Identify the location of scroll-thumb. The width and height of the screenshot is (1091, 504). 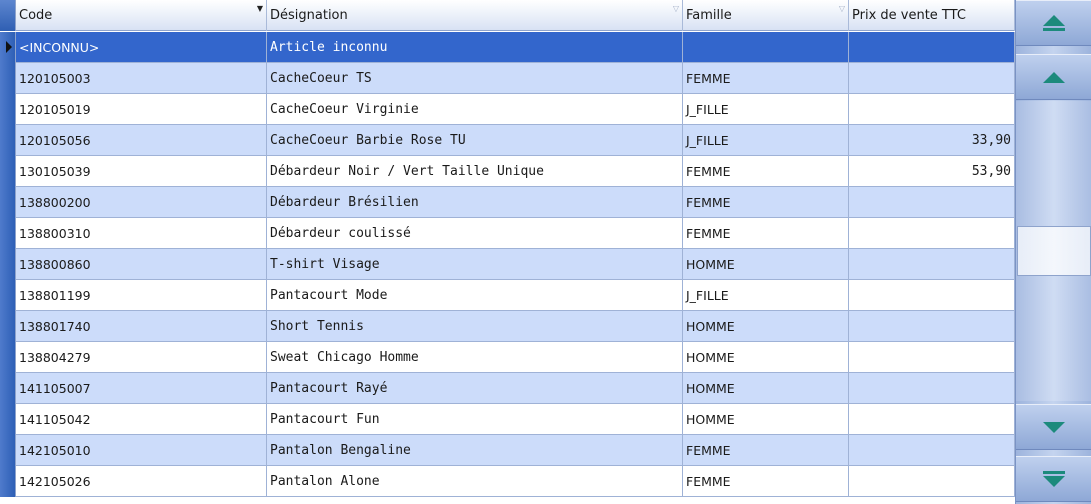
(1054, 251).